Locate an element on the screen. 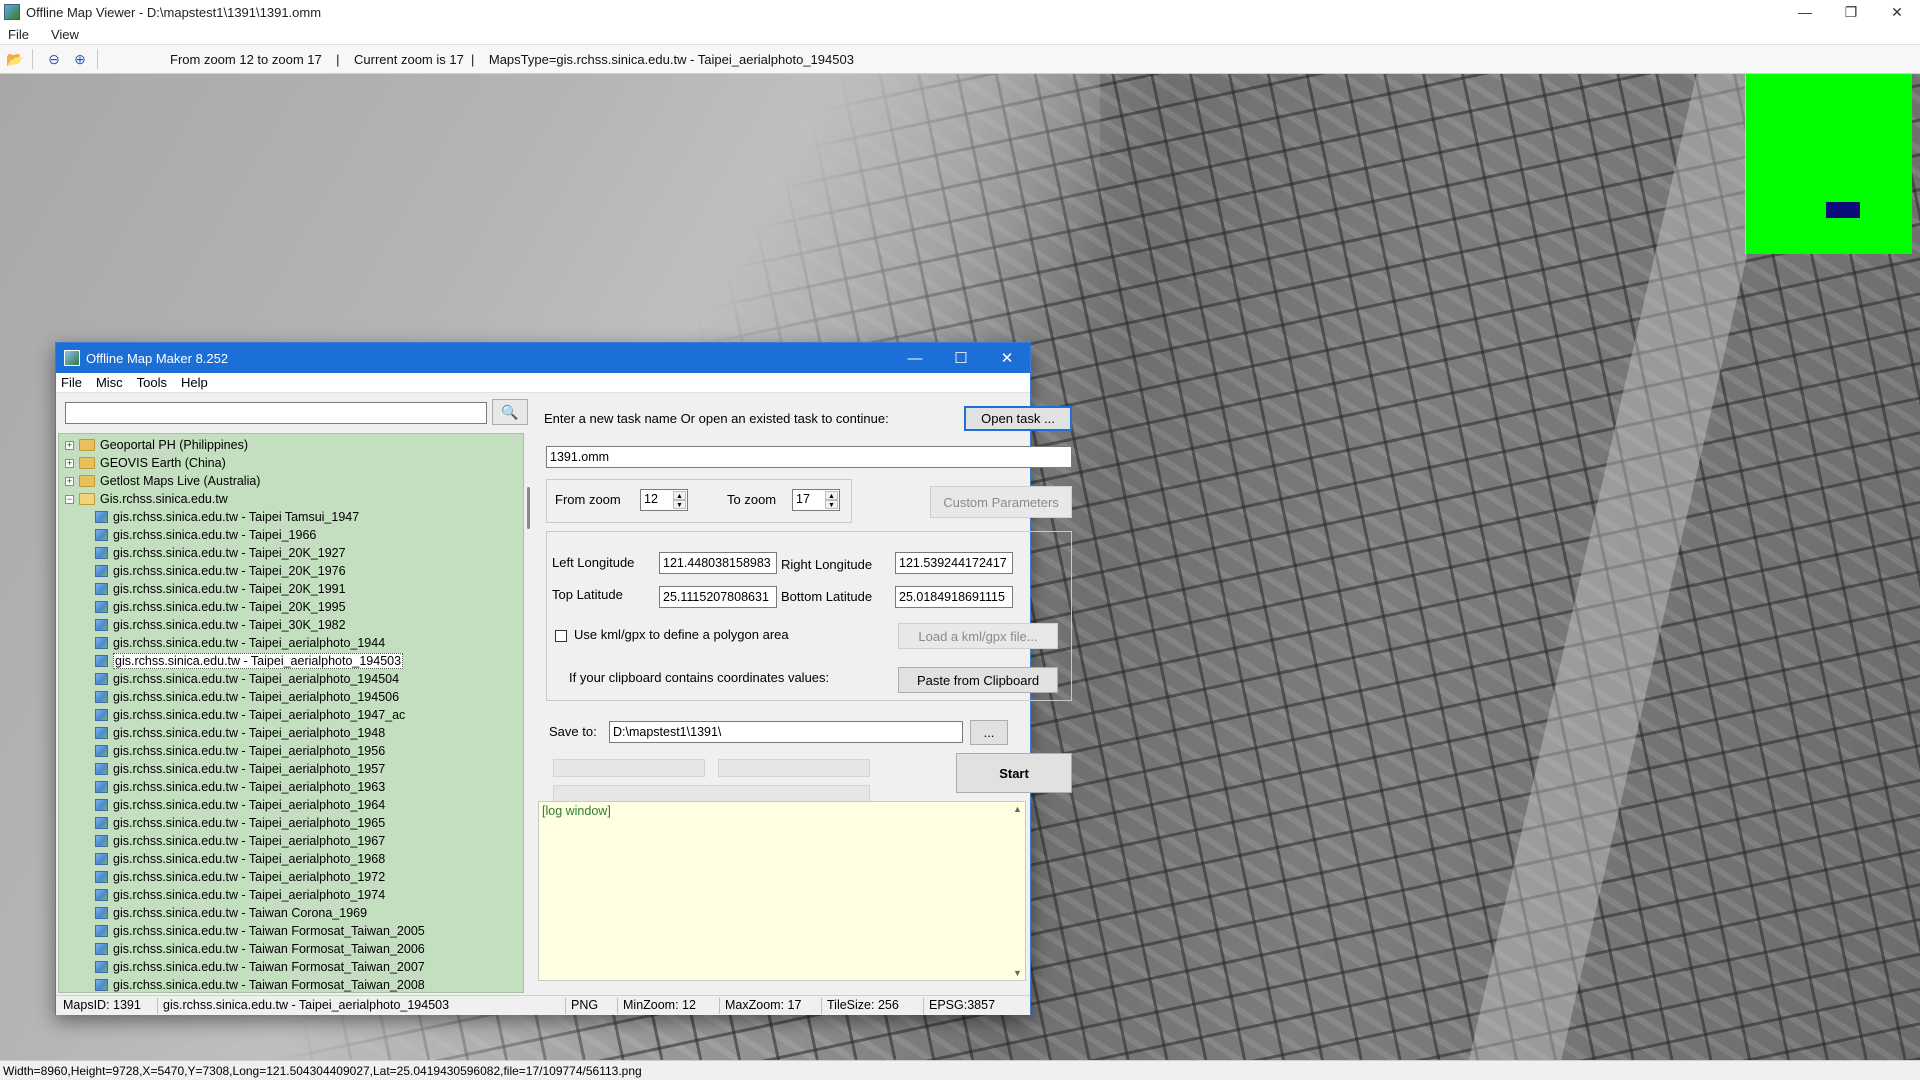 The image size is (1920, 1080). maximize-button: ❐ is located at coordinates (1851, 12).